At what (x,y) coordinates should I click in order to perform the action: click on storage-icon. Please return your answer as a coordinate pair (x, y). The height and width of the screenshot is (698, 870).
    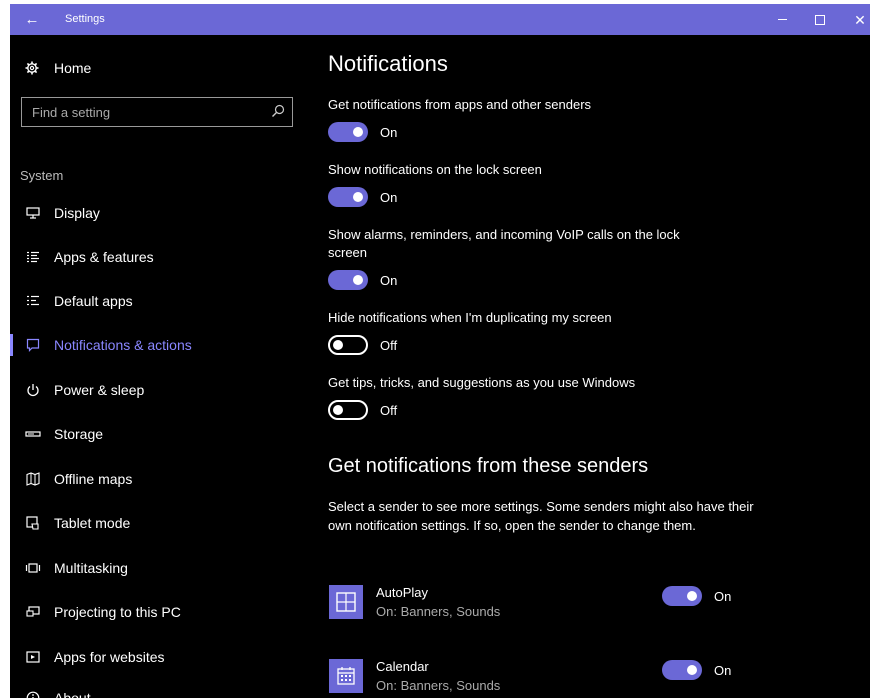
    Looking at the image, I should click on (33, 434).